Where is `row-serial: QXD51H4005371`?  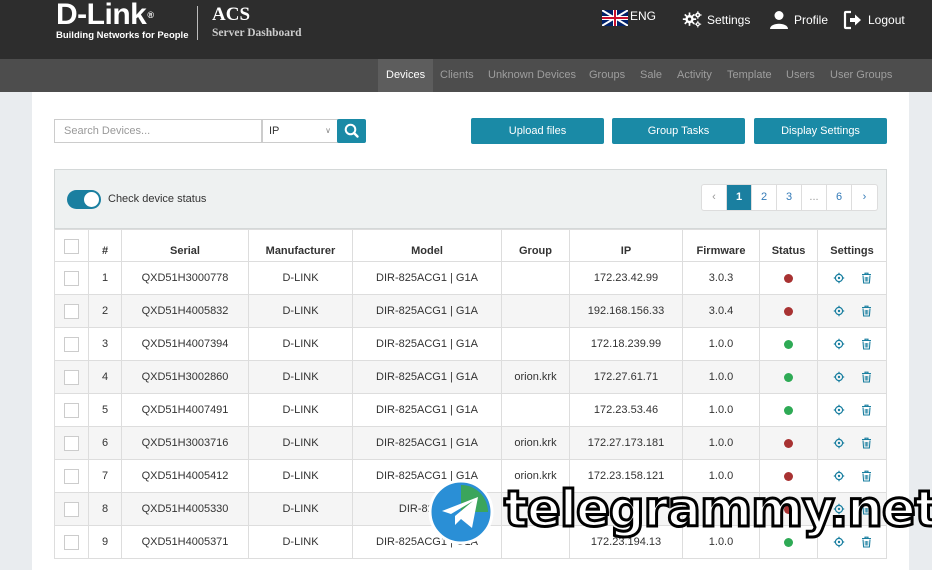 row-serial: QXD51H4005371 is located at coordinates (184, 542).